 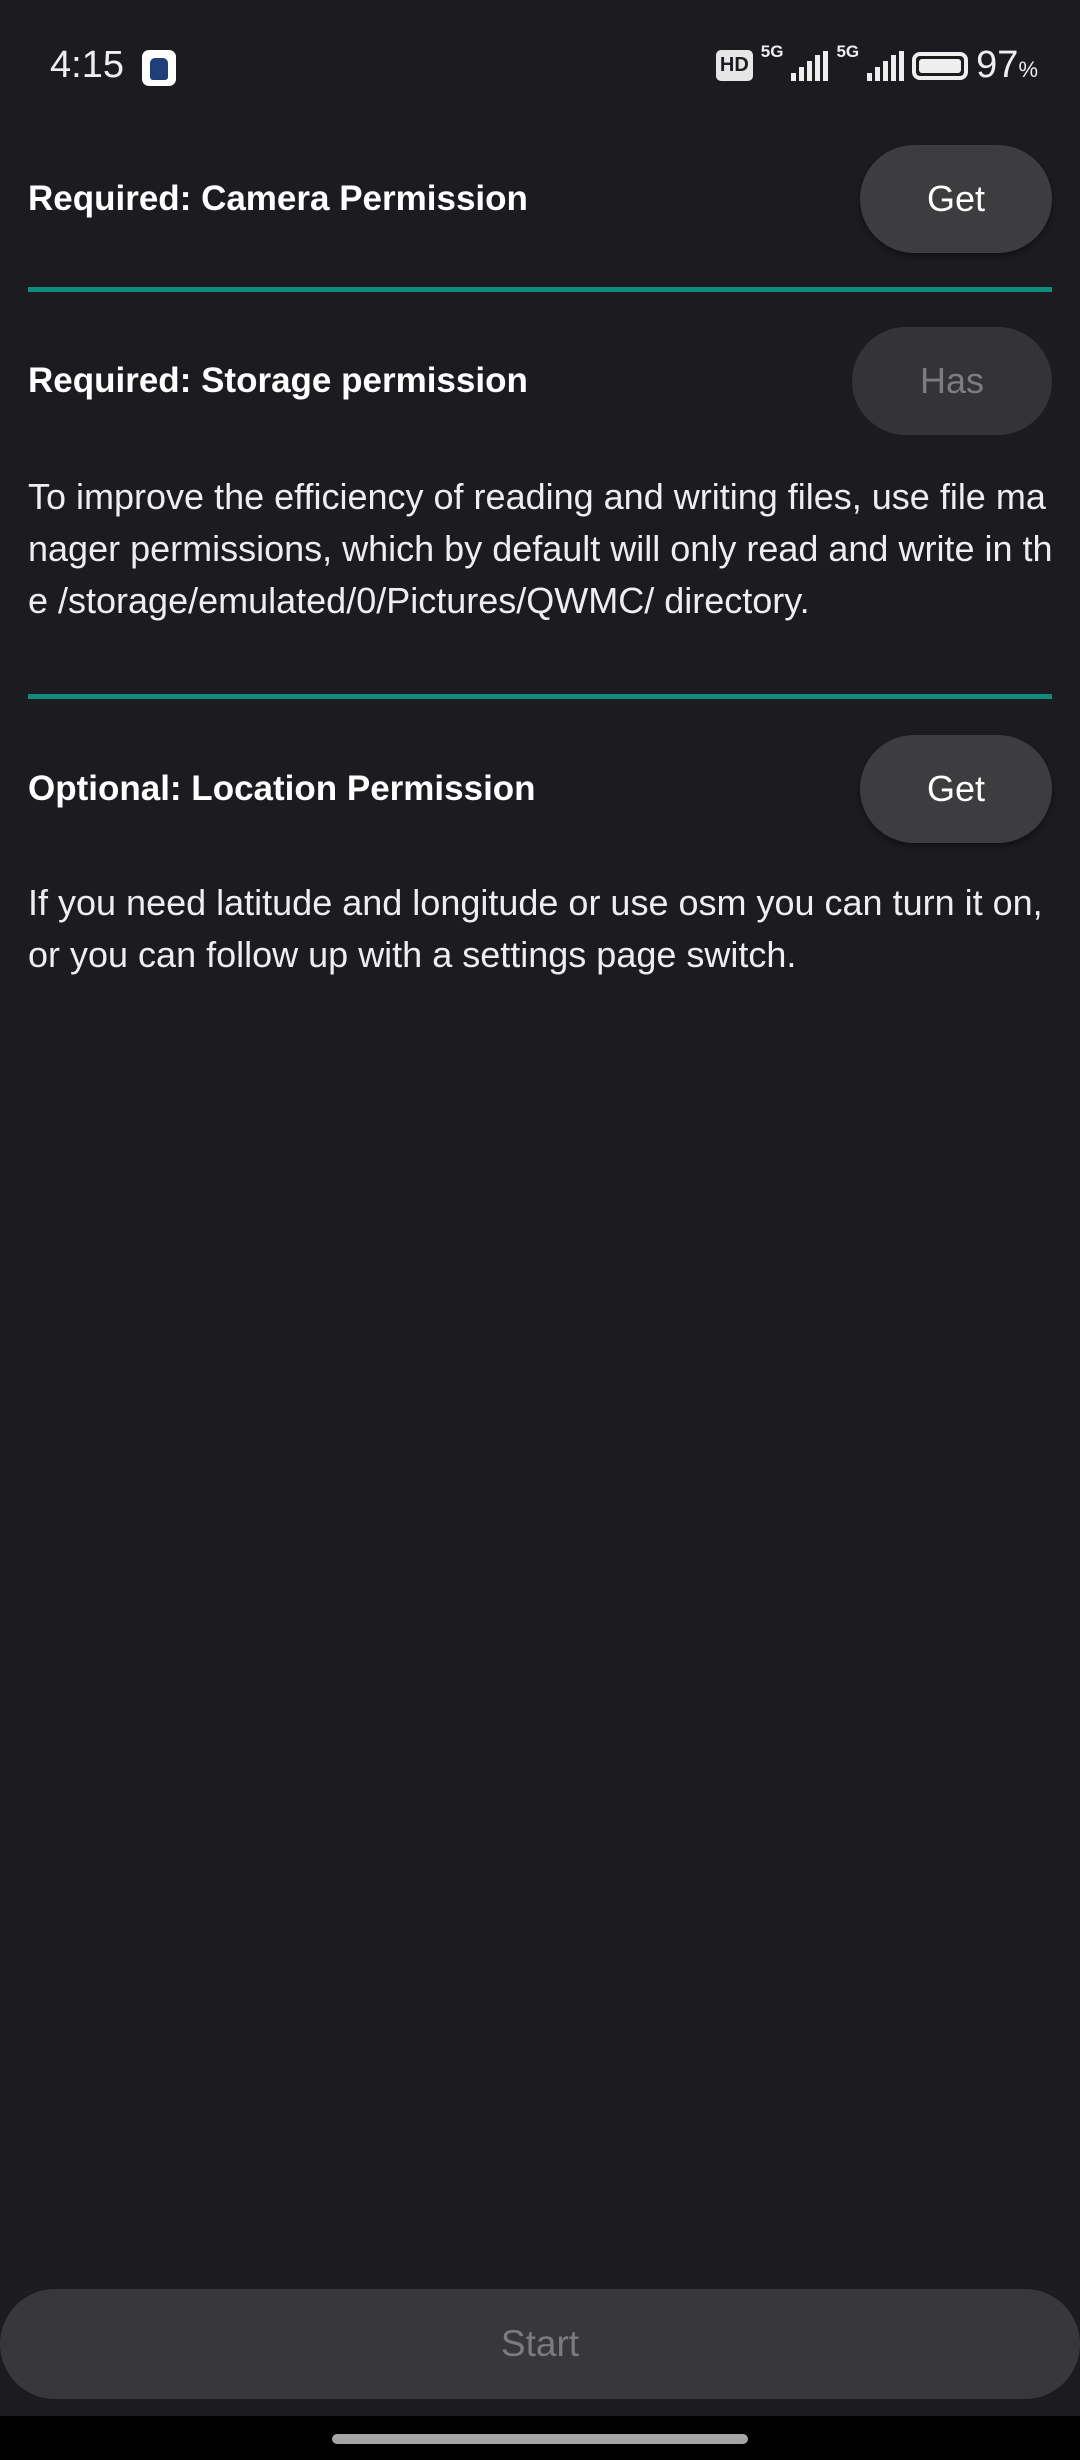 I want to click on camera-get-button: Get, so click(x=956, y=199).